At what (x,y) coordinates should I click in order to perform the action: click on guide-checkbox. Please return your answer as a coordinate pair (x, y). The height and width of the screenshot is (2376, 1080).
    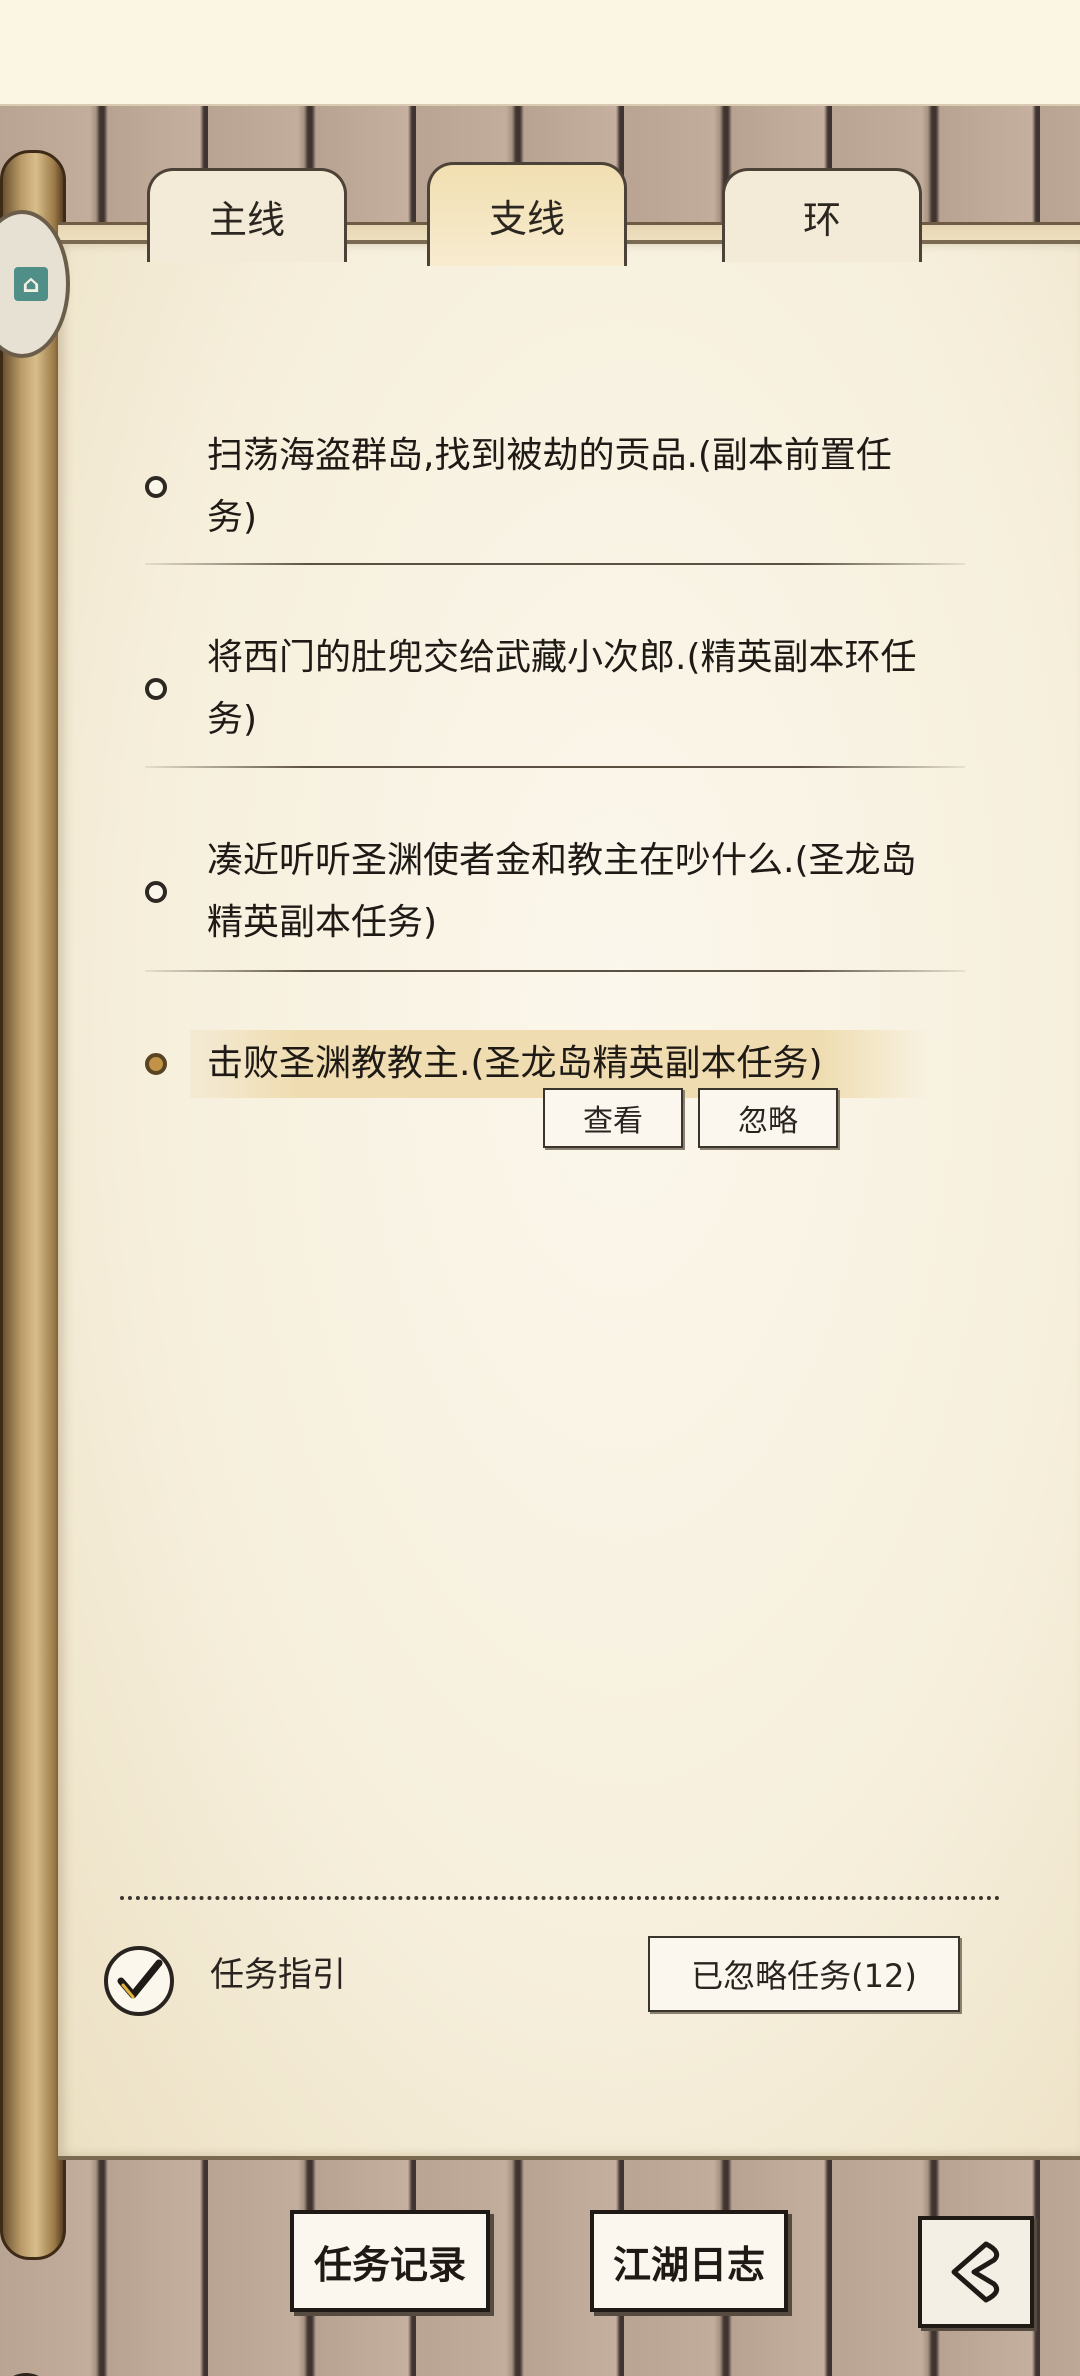
    Looking at the image, I should click on (139, 1981).